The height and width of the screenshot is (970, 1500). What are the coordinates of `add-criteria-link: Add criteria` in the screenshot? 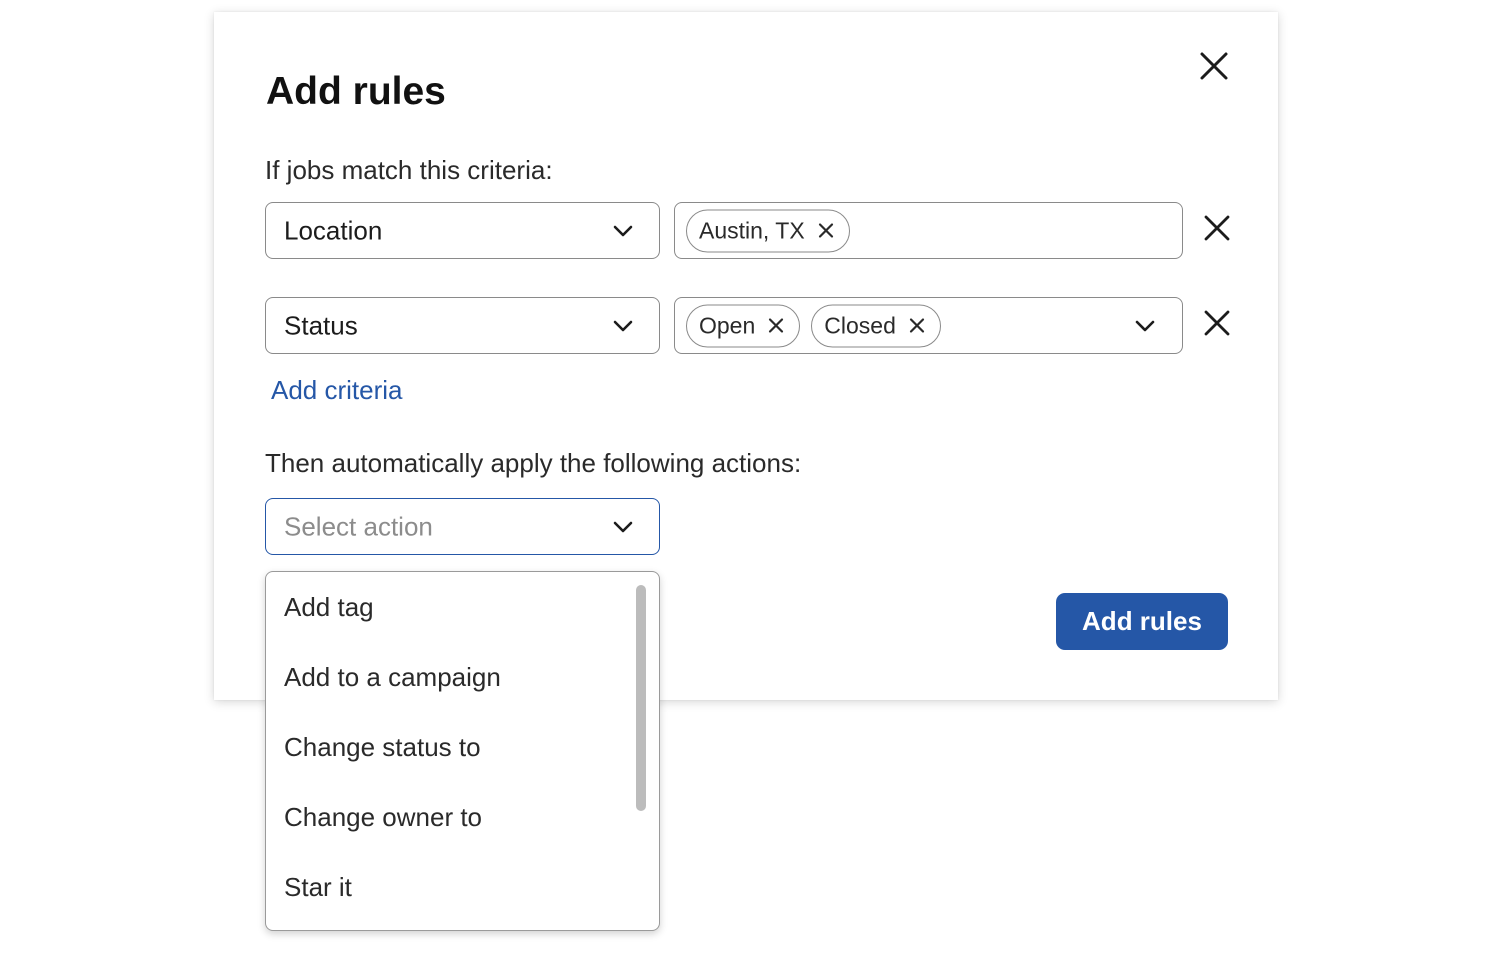 It's located at (337, 390).